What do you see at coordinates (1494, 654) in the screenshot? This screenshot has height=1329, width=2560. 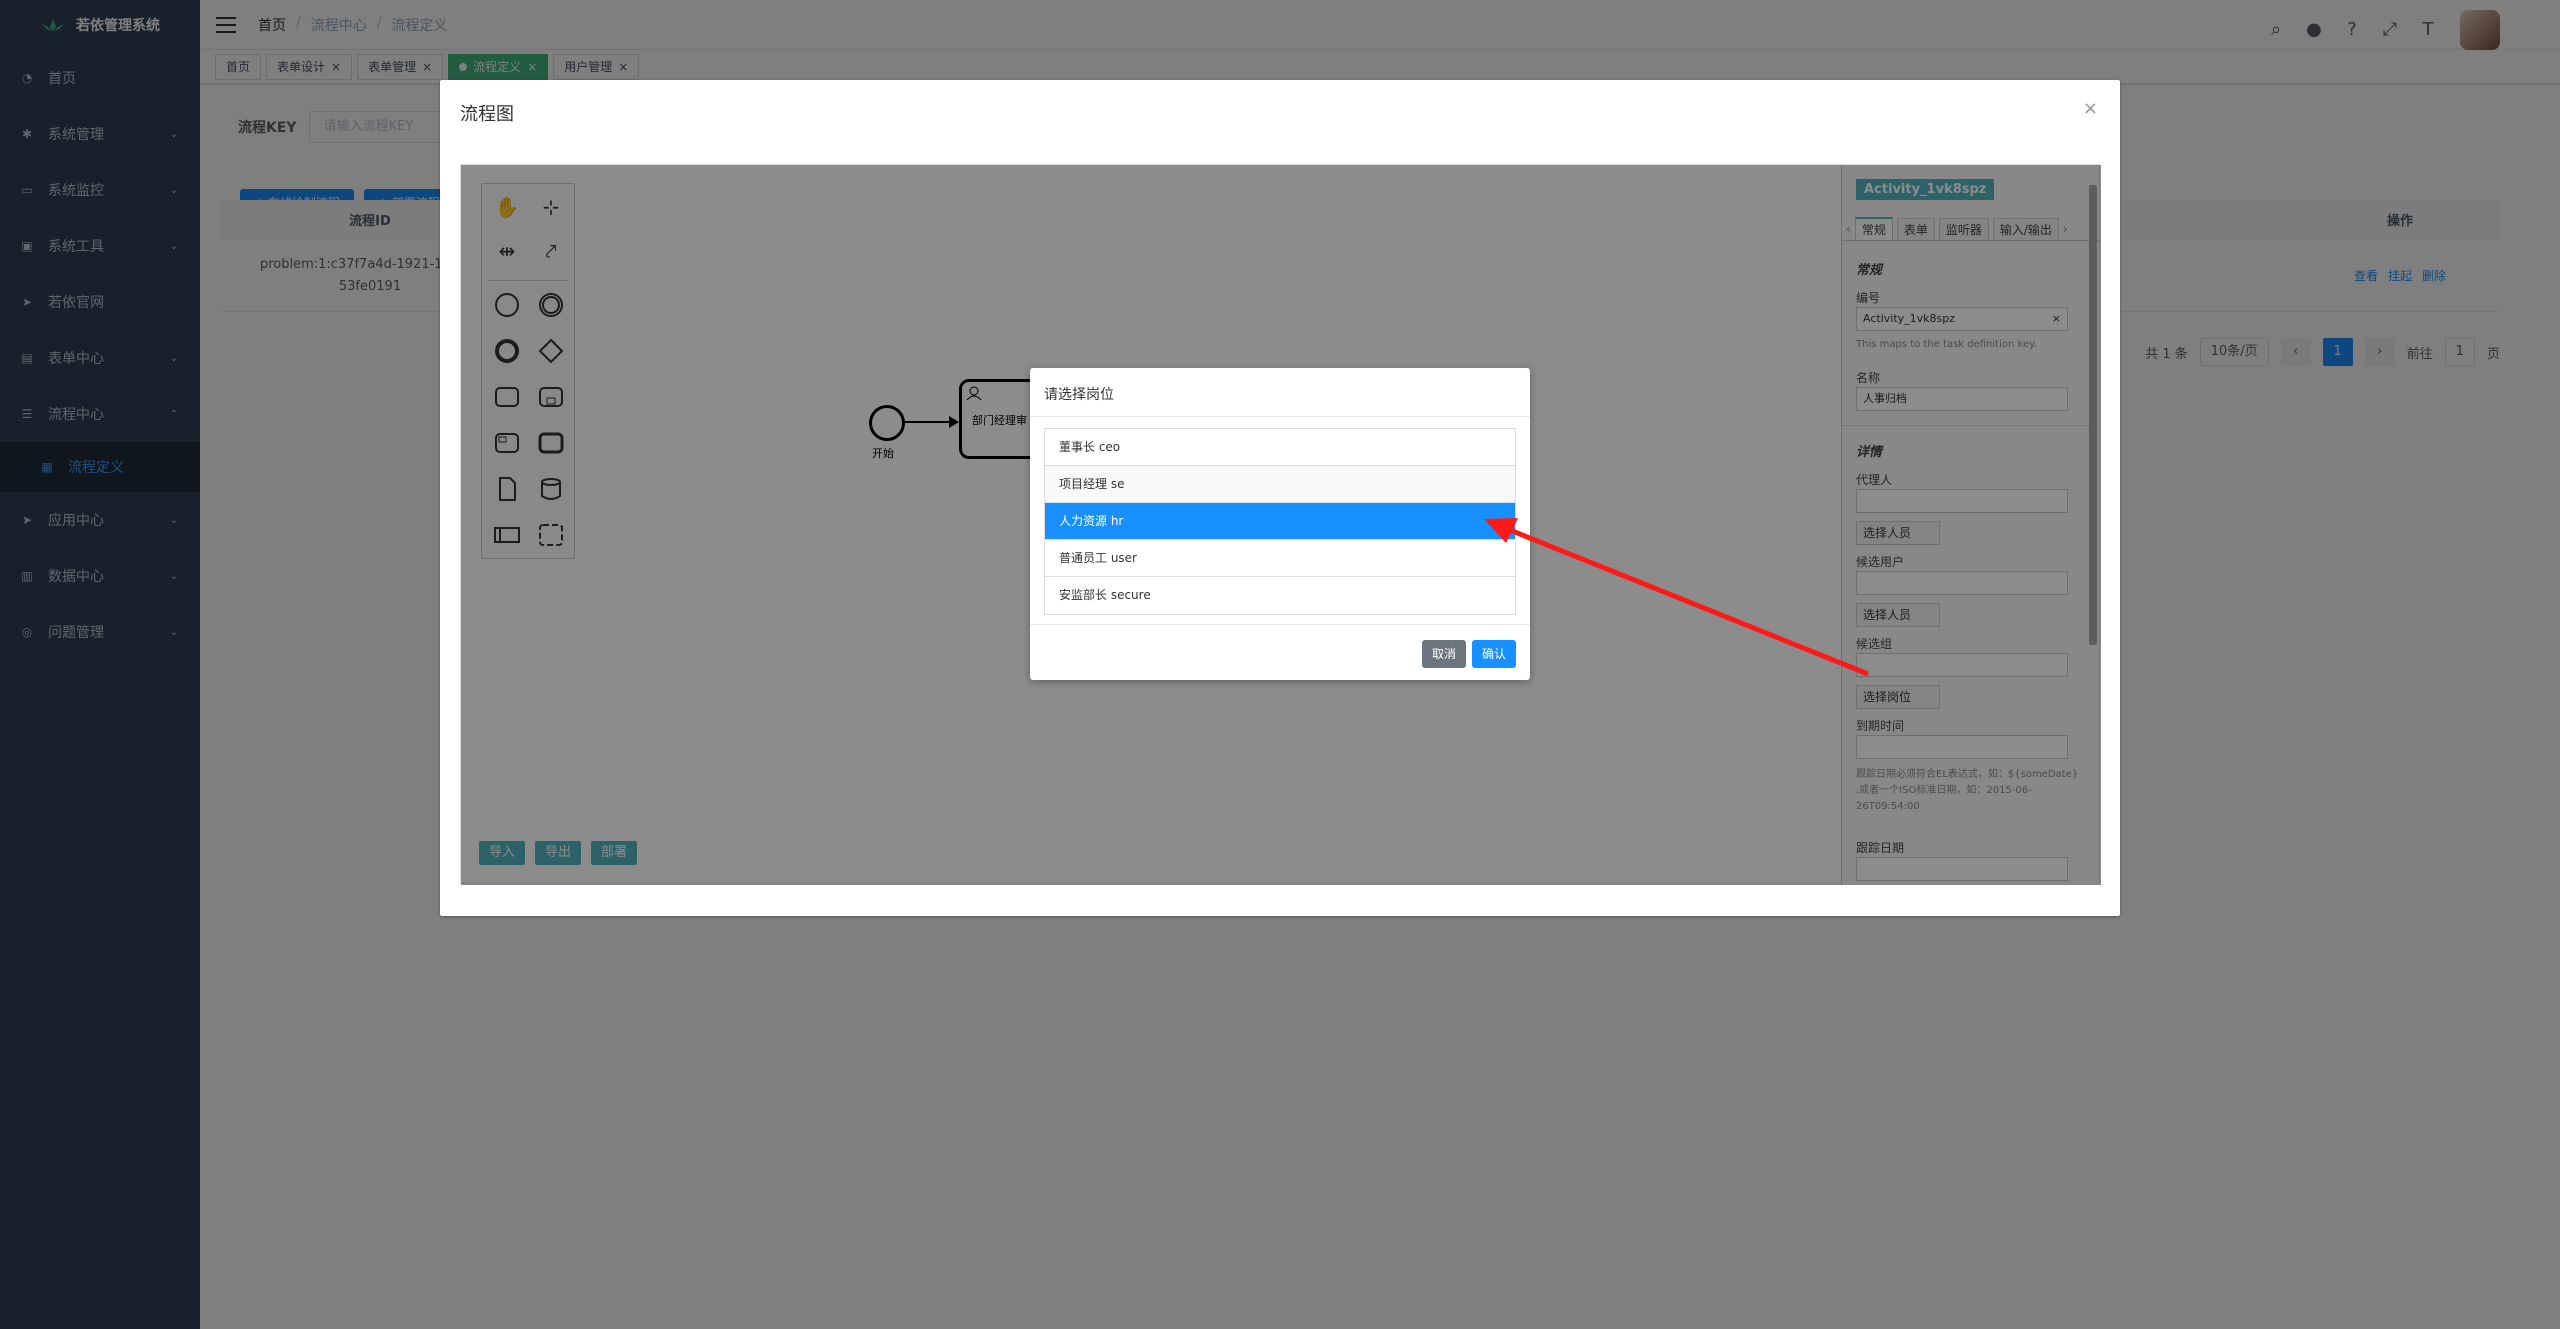 I see `confirm-button: 确认` at bounding box center [1494, 654].